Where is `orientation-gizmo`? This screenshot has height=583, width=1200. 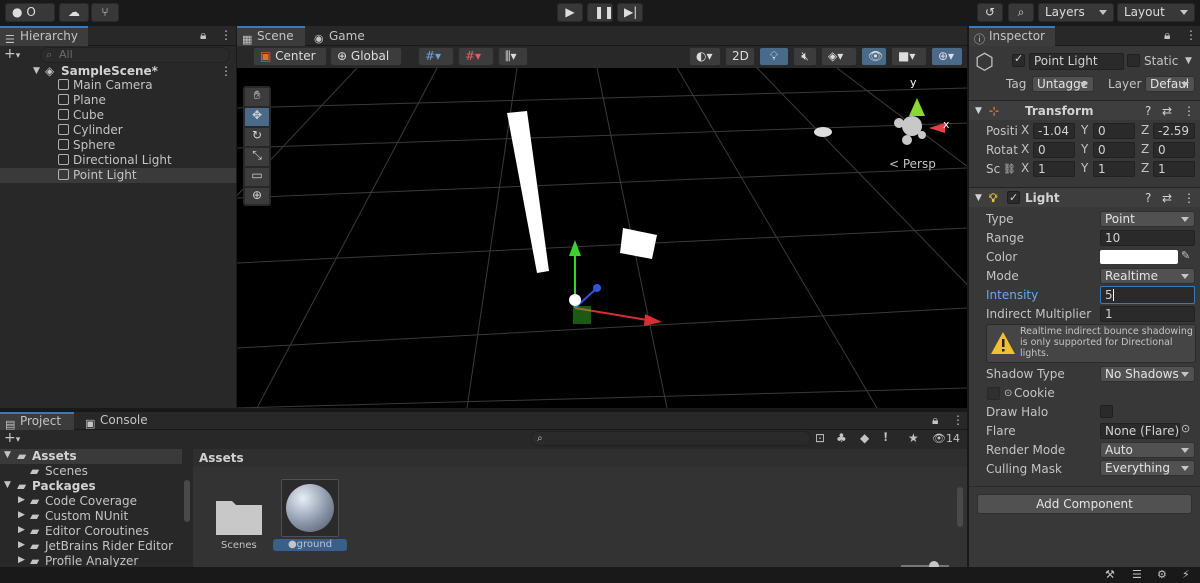 orientation-gizmo is located at coordinates (919, 121).